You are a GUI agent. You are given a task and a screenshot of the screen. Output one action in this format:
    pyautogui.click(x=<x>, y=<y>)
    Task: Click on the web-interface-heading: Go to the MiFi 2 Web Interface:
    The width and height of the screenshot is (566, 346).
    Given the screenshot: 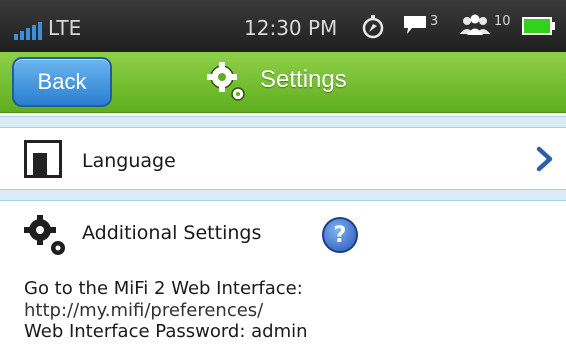 What is the action you would take?
    pyautogui.click(x=163, y=288)
    